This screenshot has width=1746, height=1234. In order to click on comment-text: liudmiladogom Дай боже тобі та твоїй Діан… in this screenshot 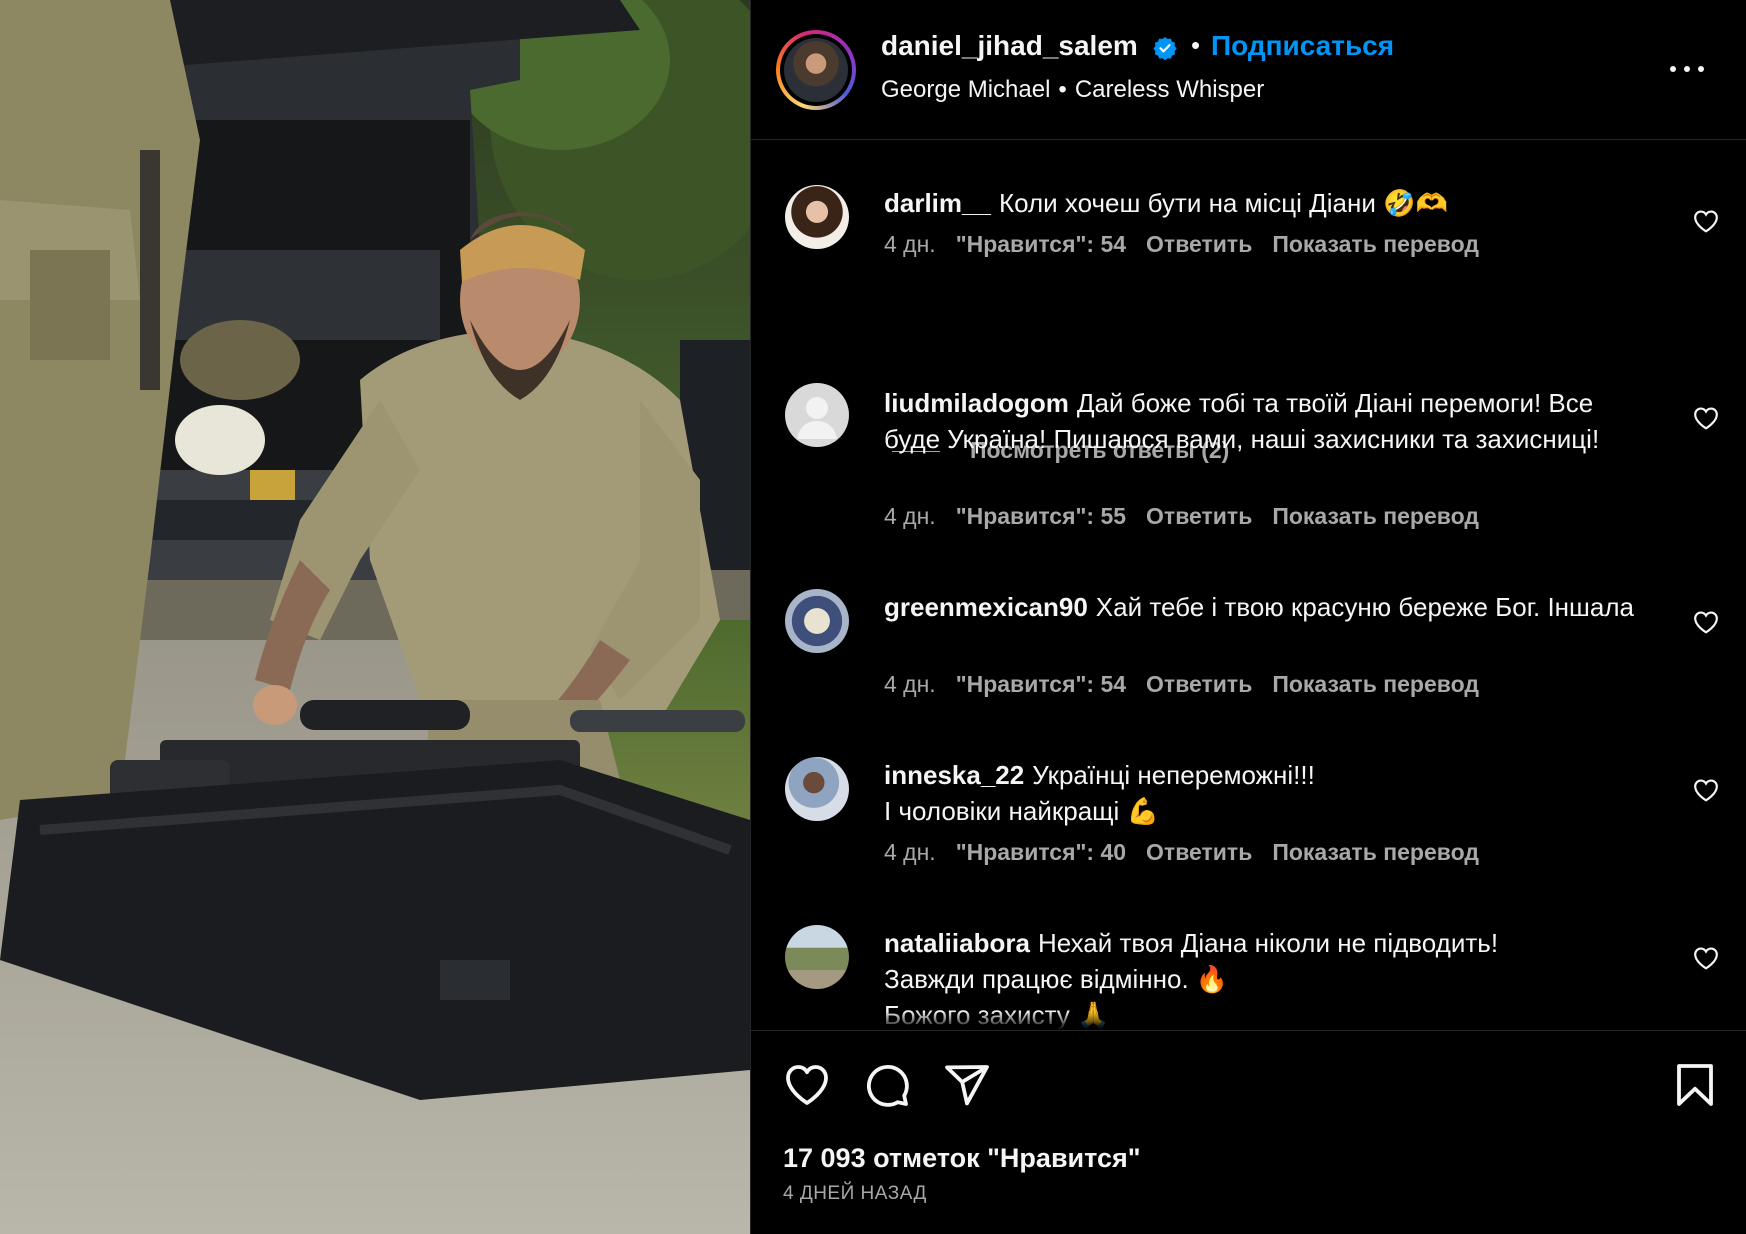, I will do `click(1264, 421)`.